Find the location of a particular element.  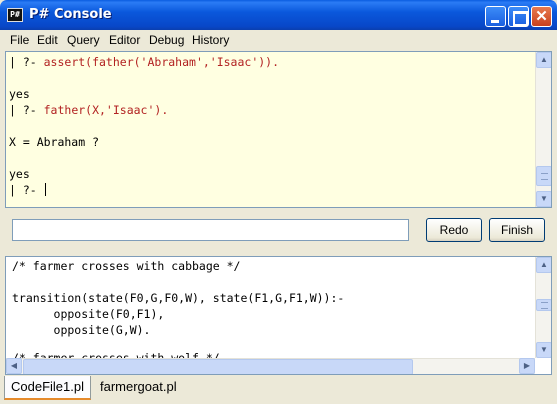

editor-line: /* farmer crosses with cabbage */ is located at coordinates (126, 266).